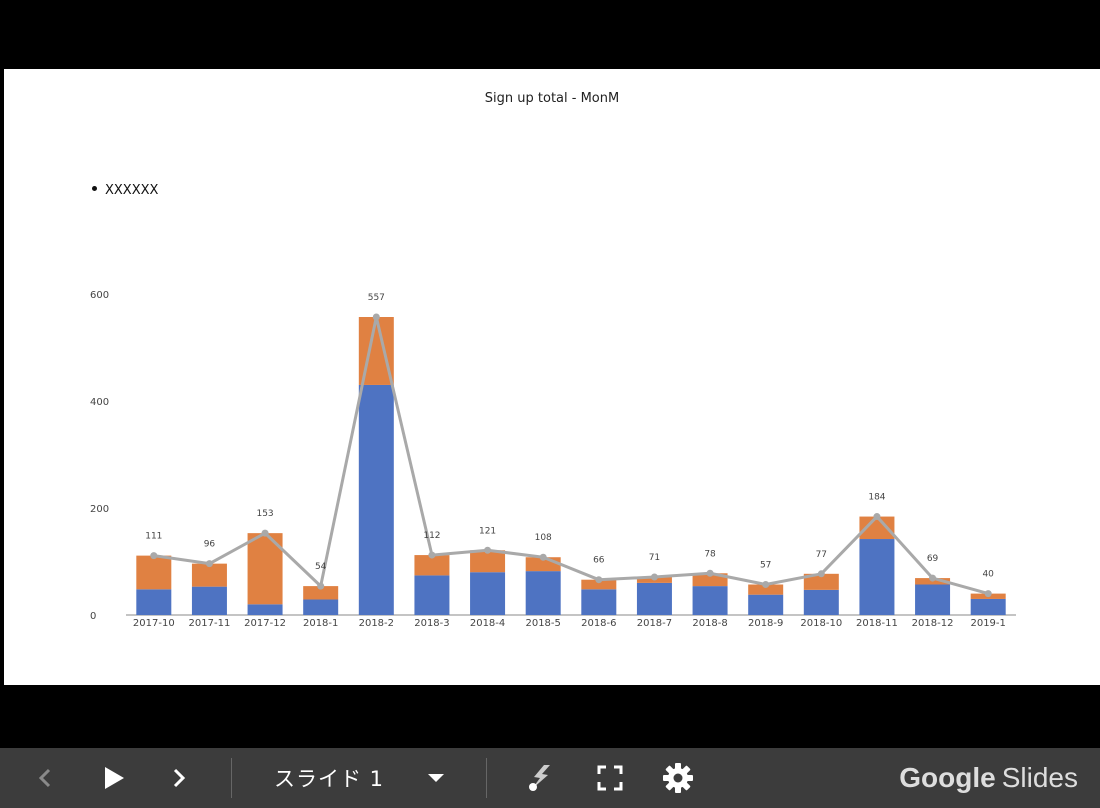 Image resolution: width=1100 pixels, height=808 pixels. Describe the element at coordinates (933, 623) in the screenshot. I see `x-tick-label: 2018-12` at that location.